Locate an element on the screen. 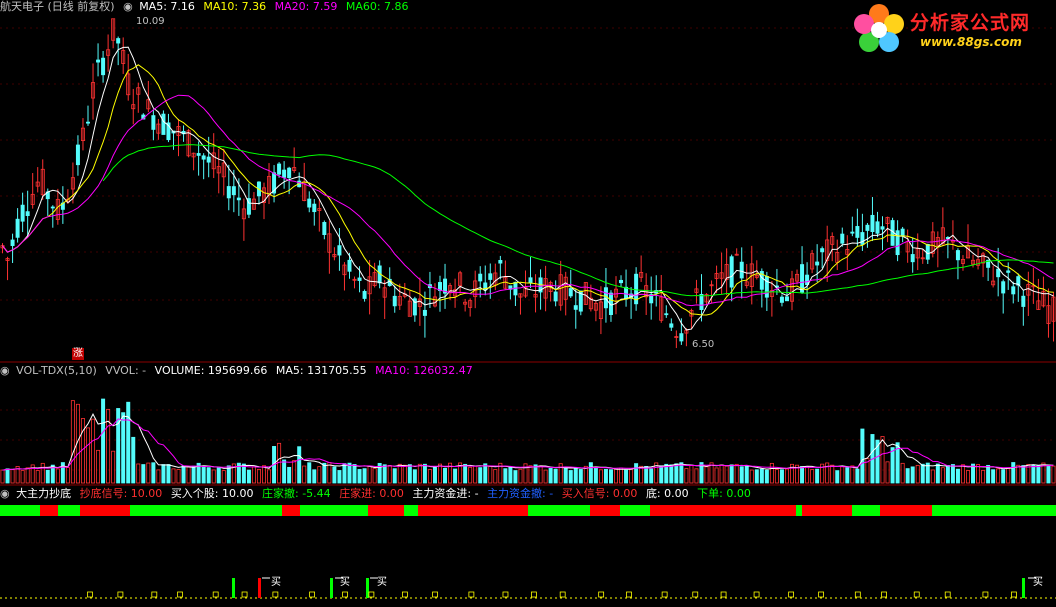 The image size is (1056, 607). indicator-lines is located at coordinates (528, 588).